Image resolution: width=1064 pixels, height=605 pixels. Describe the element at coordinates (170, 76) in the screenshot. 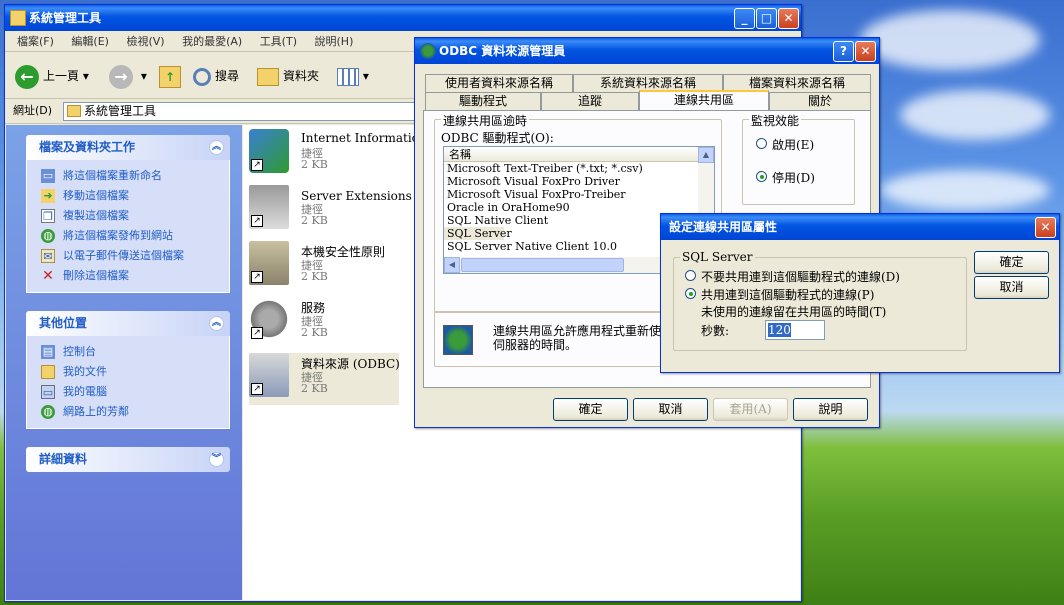

I see `up-folder-button: ↑` at that location.